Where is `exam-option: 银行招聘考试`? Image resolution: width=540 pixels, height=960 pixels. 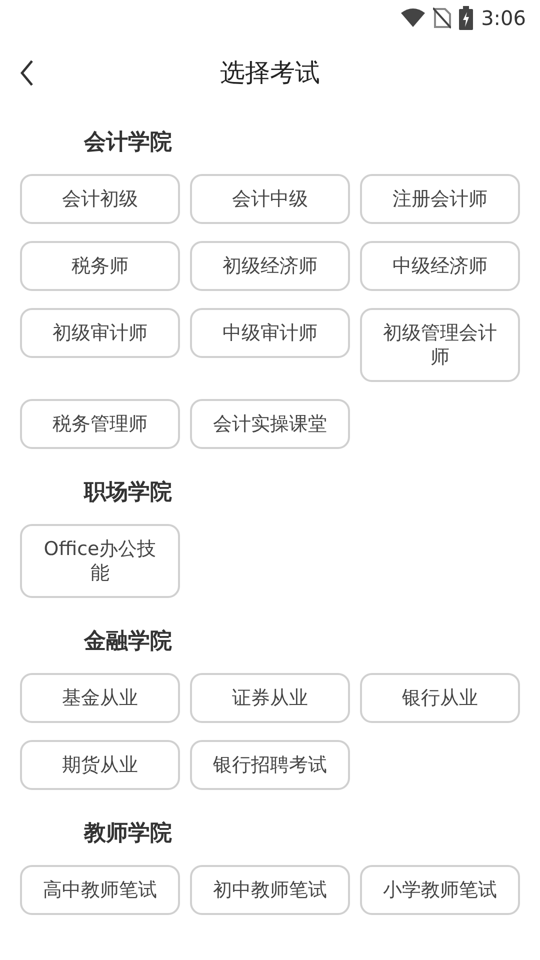 exam-option: 银行招聘考试 is located at coordinates (270, 765).